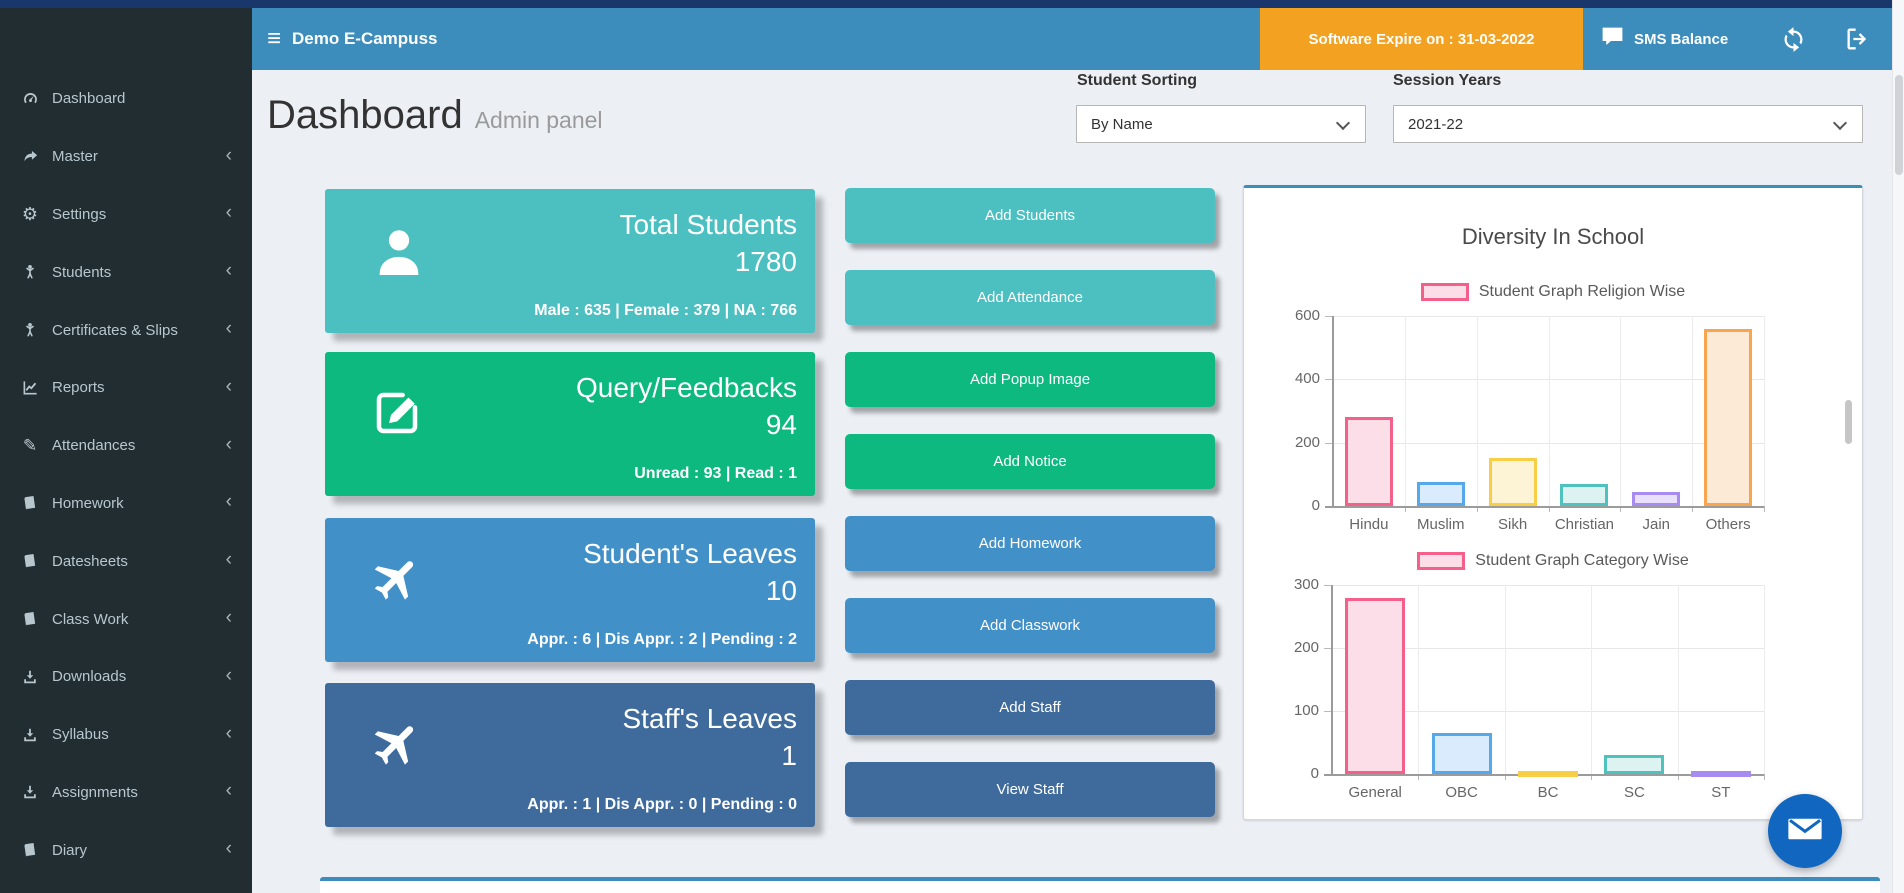 The width and height of the screenshot is (1904, 893). Describe the element at coordinates (708, 224) in the screenshot. I see `card-title: Total Students` at that location.